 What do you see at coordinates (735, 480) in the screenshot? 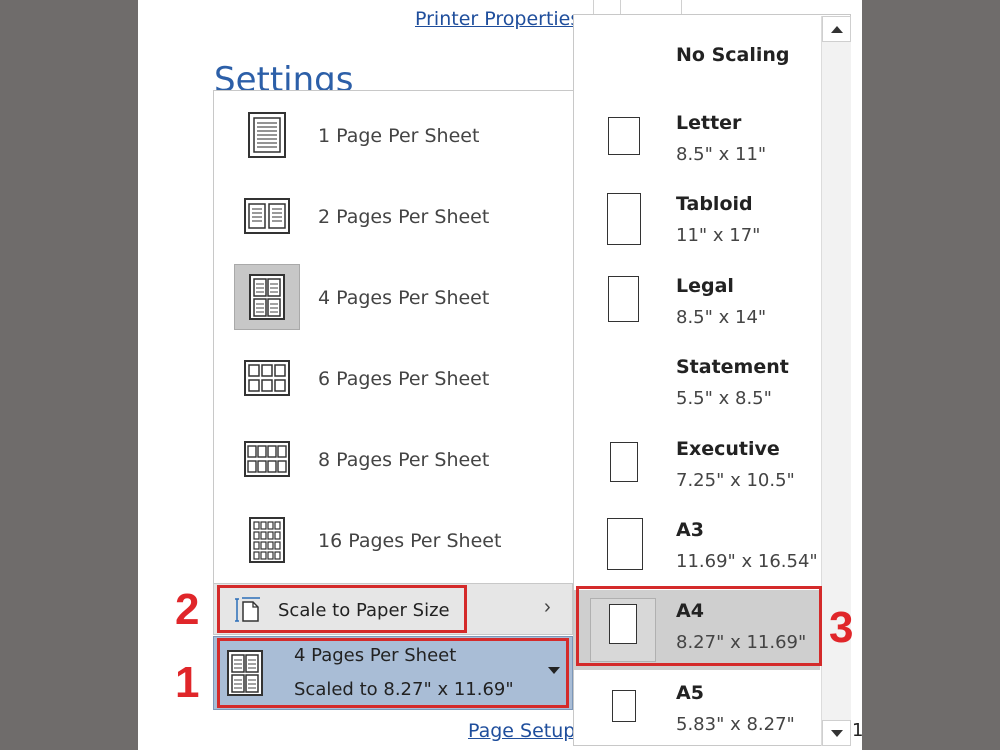
I see `paper-size-dimensions: 7.25" x 10.5"` at bounding box center [735, 480].